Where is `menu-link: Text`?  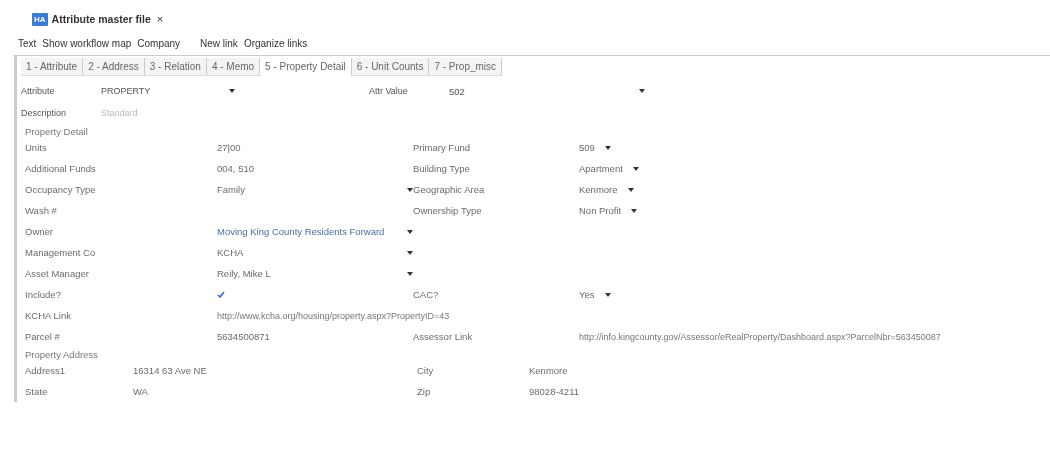
menu-link: Text is located at coordinates (27, 43).